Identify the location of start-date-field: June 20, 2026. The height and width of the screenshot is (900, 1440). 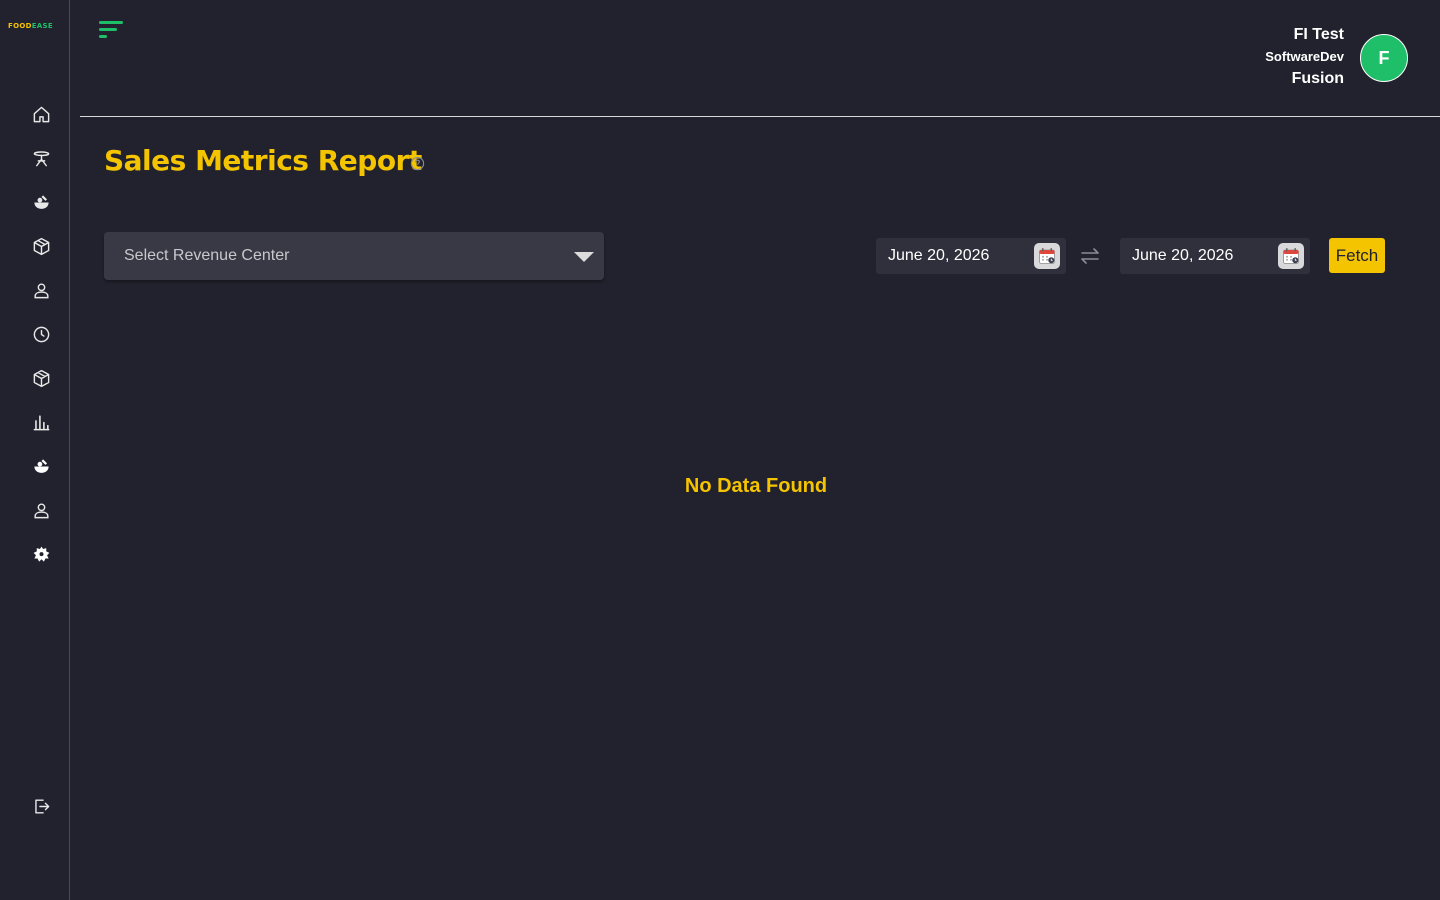
(971, 256).